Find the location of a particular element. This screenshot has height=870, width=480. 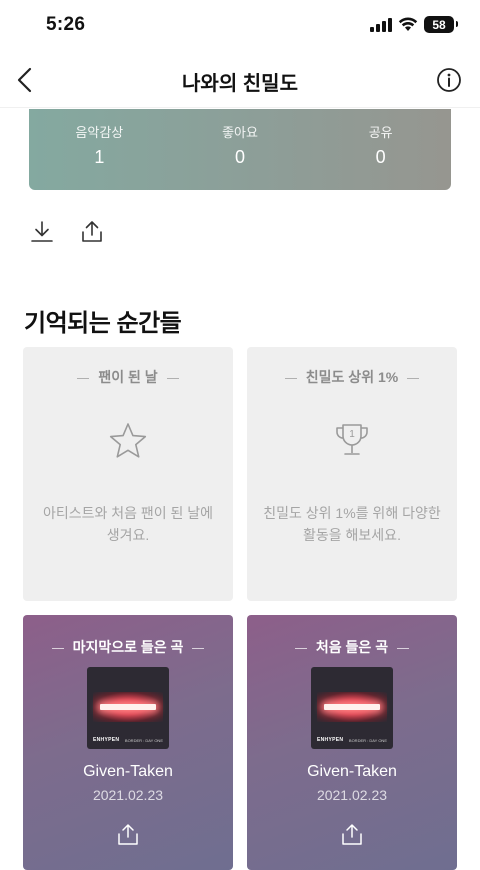

stat-label: 공유 is located at coordinates (380, 132).